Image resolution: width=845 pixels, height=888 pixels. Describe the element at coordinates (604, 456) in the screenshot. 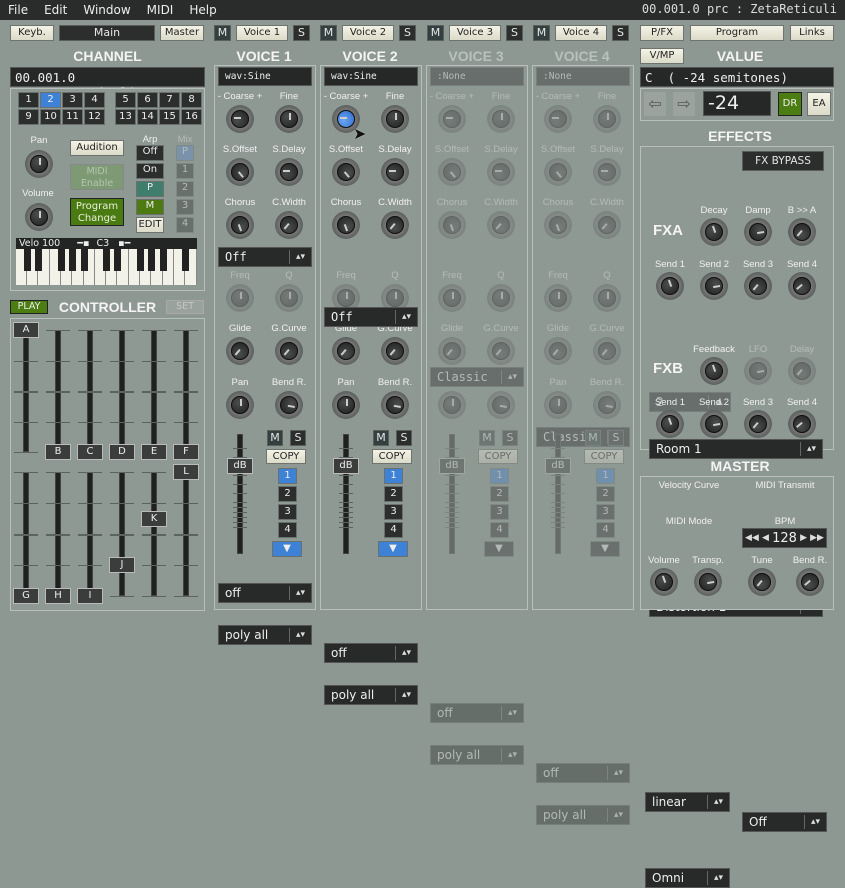

I see `voice-4-copy-button: COPY` at that location.